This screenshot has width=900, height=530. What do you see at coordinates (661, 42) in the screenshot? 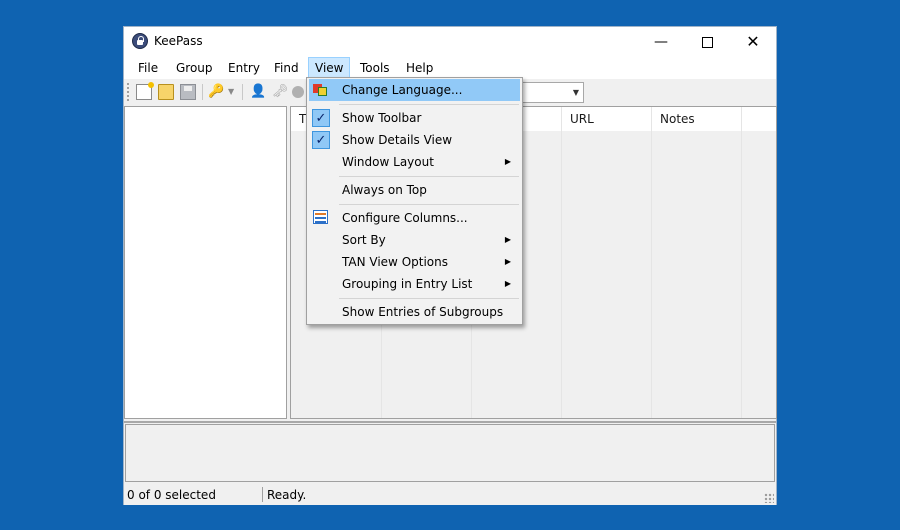
I see `minimize-button: —` at bounding box center [661, 42].